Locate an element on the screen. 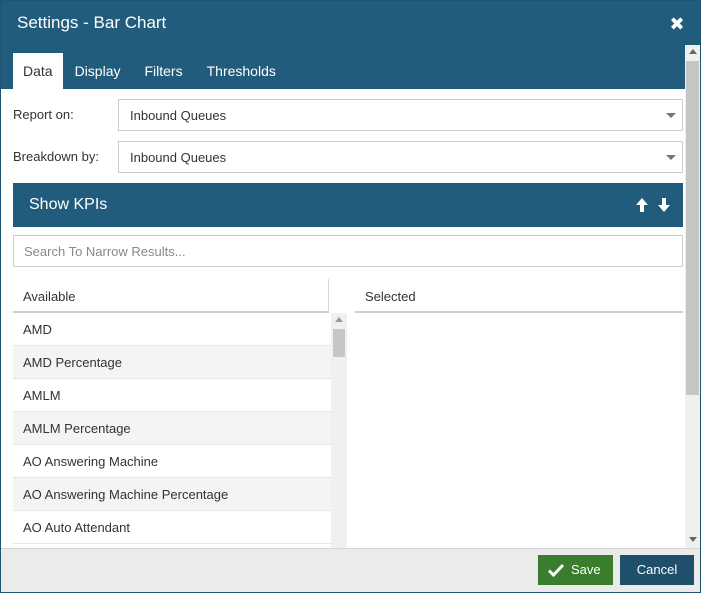 The width and height of the screenshot is (701, 593). cancel-button: Cancel is located at coordinates (657, 570).